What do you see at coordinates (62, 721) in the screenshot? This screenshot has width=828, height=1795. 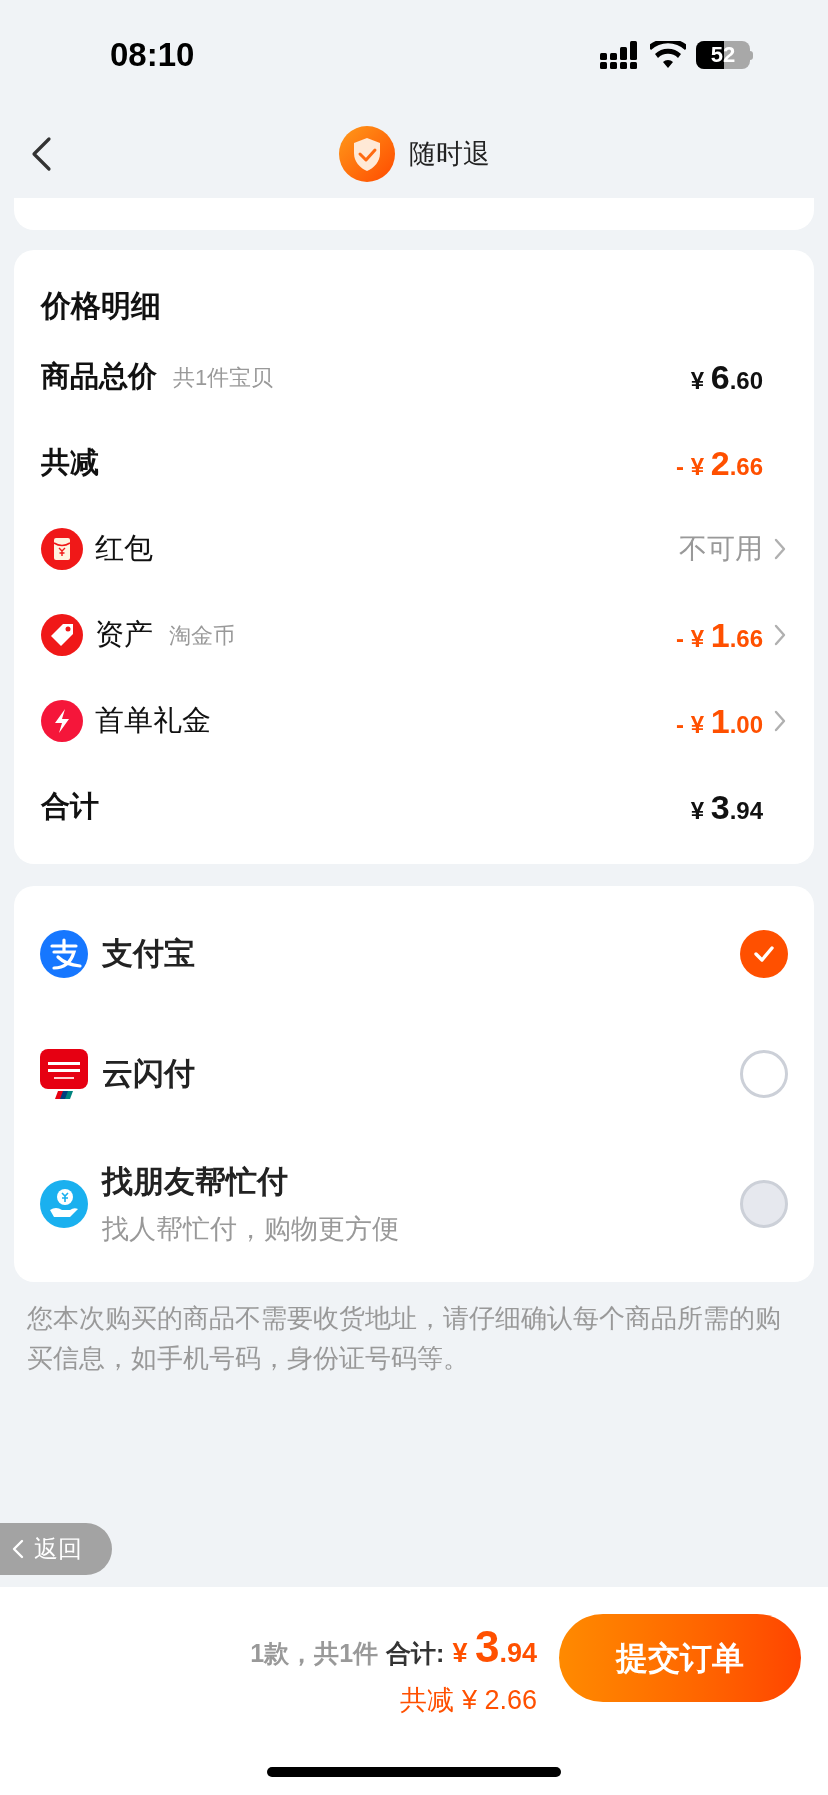 I see `lightning-icon` at bounding box center [62, 721].